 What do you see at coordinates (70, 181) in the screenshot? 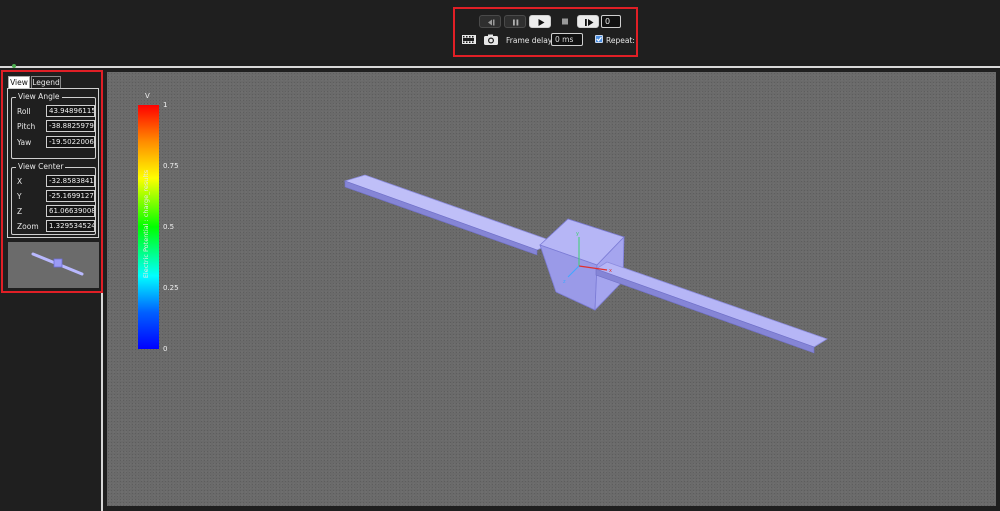
I see `x-input: -32.858384102` at bounding box center [70, 181].